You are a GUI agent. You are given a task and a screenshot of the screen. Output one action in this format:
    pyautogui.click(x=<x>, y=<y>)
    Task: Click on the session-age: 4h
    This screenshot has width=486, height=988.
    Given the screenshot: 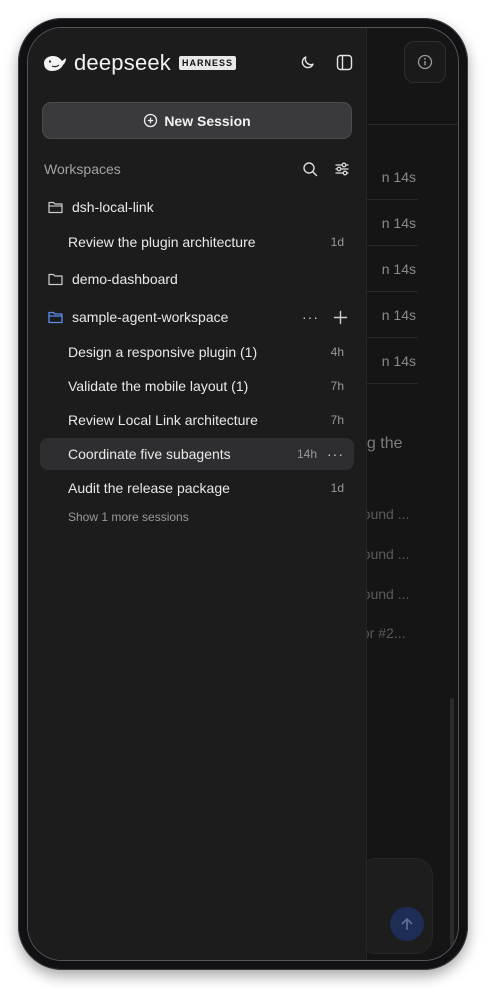 What is the action you would take?
    pyautogui.click(x=337, y=352)
    